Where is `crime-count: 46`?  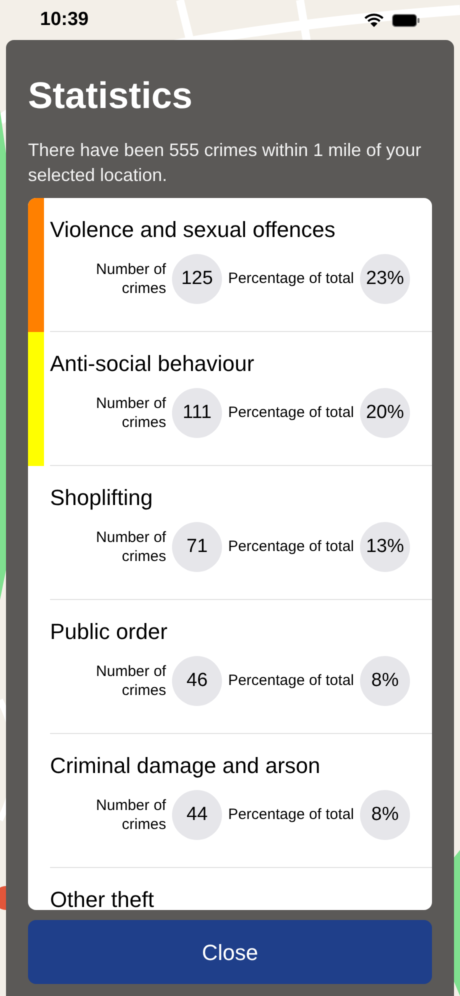 crime-count: 46 is located at coordinates (197, 681).